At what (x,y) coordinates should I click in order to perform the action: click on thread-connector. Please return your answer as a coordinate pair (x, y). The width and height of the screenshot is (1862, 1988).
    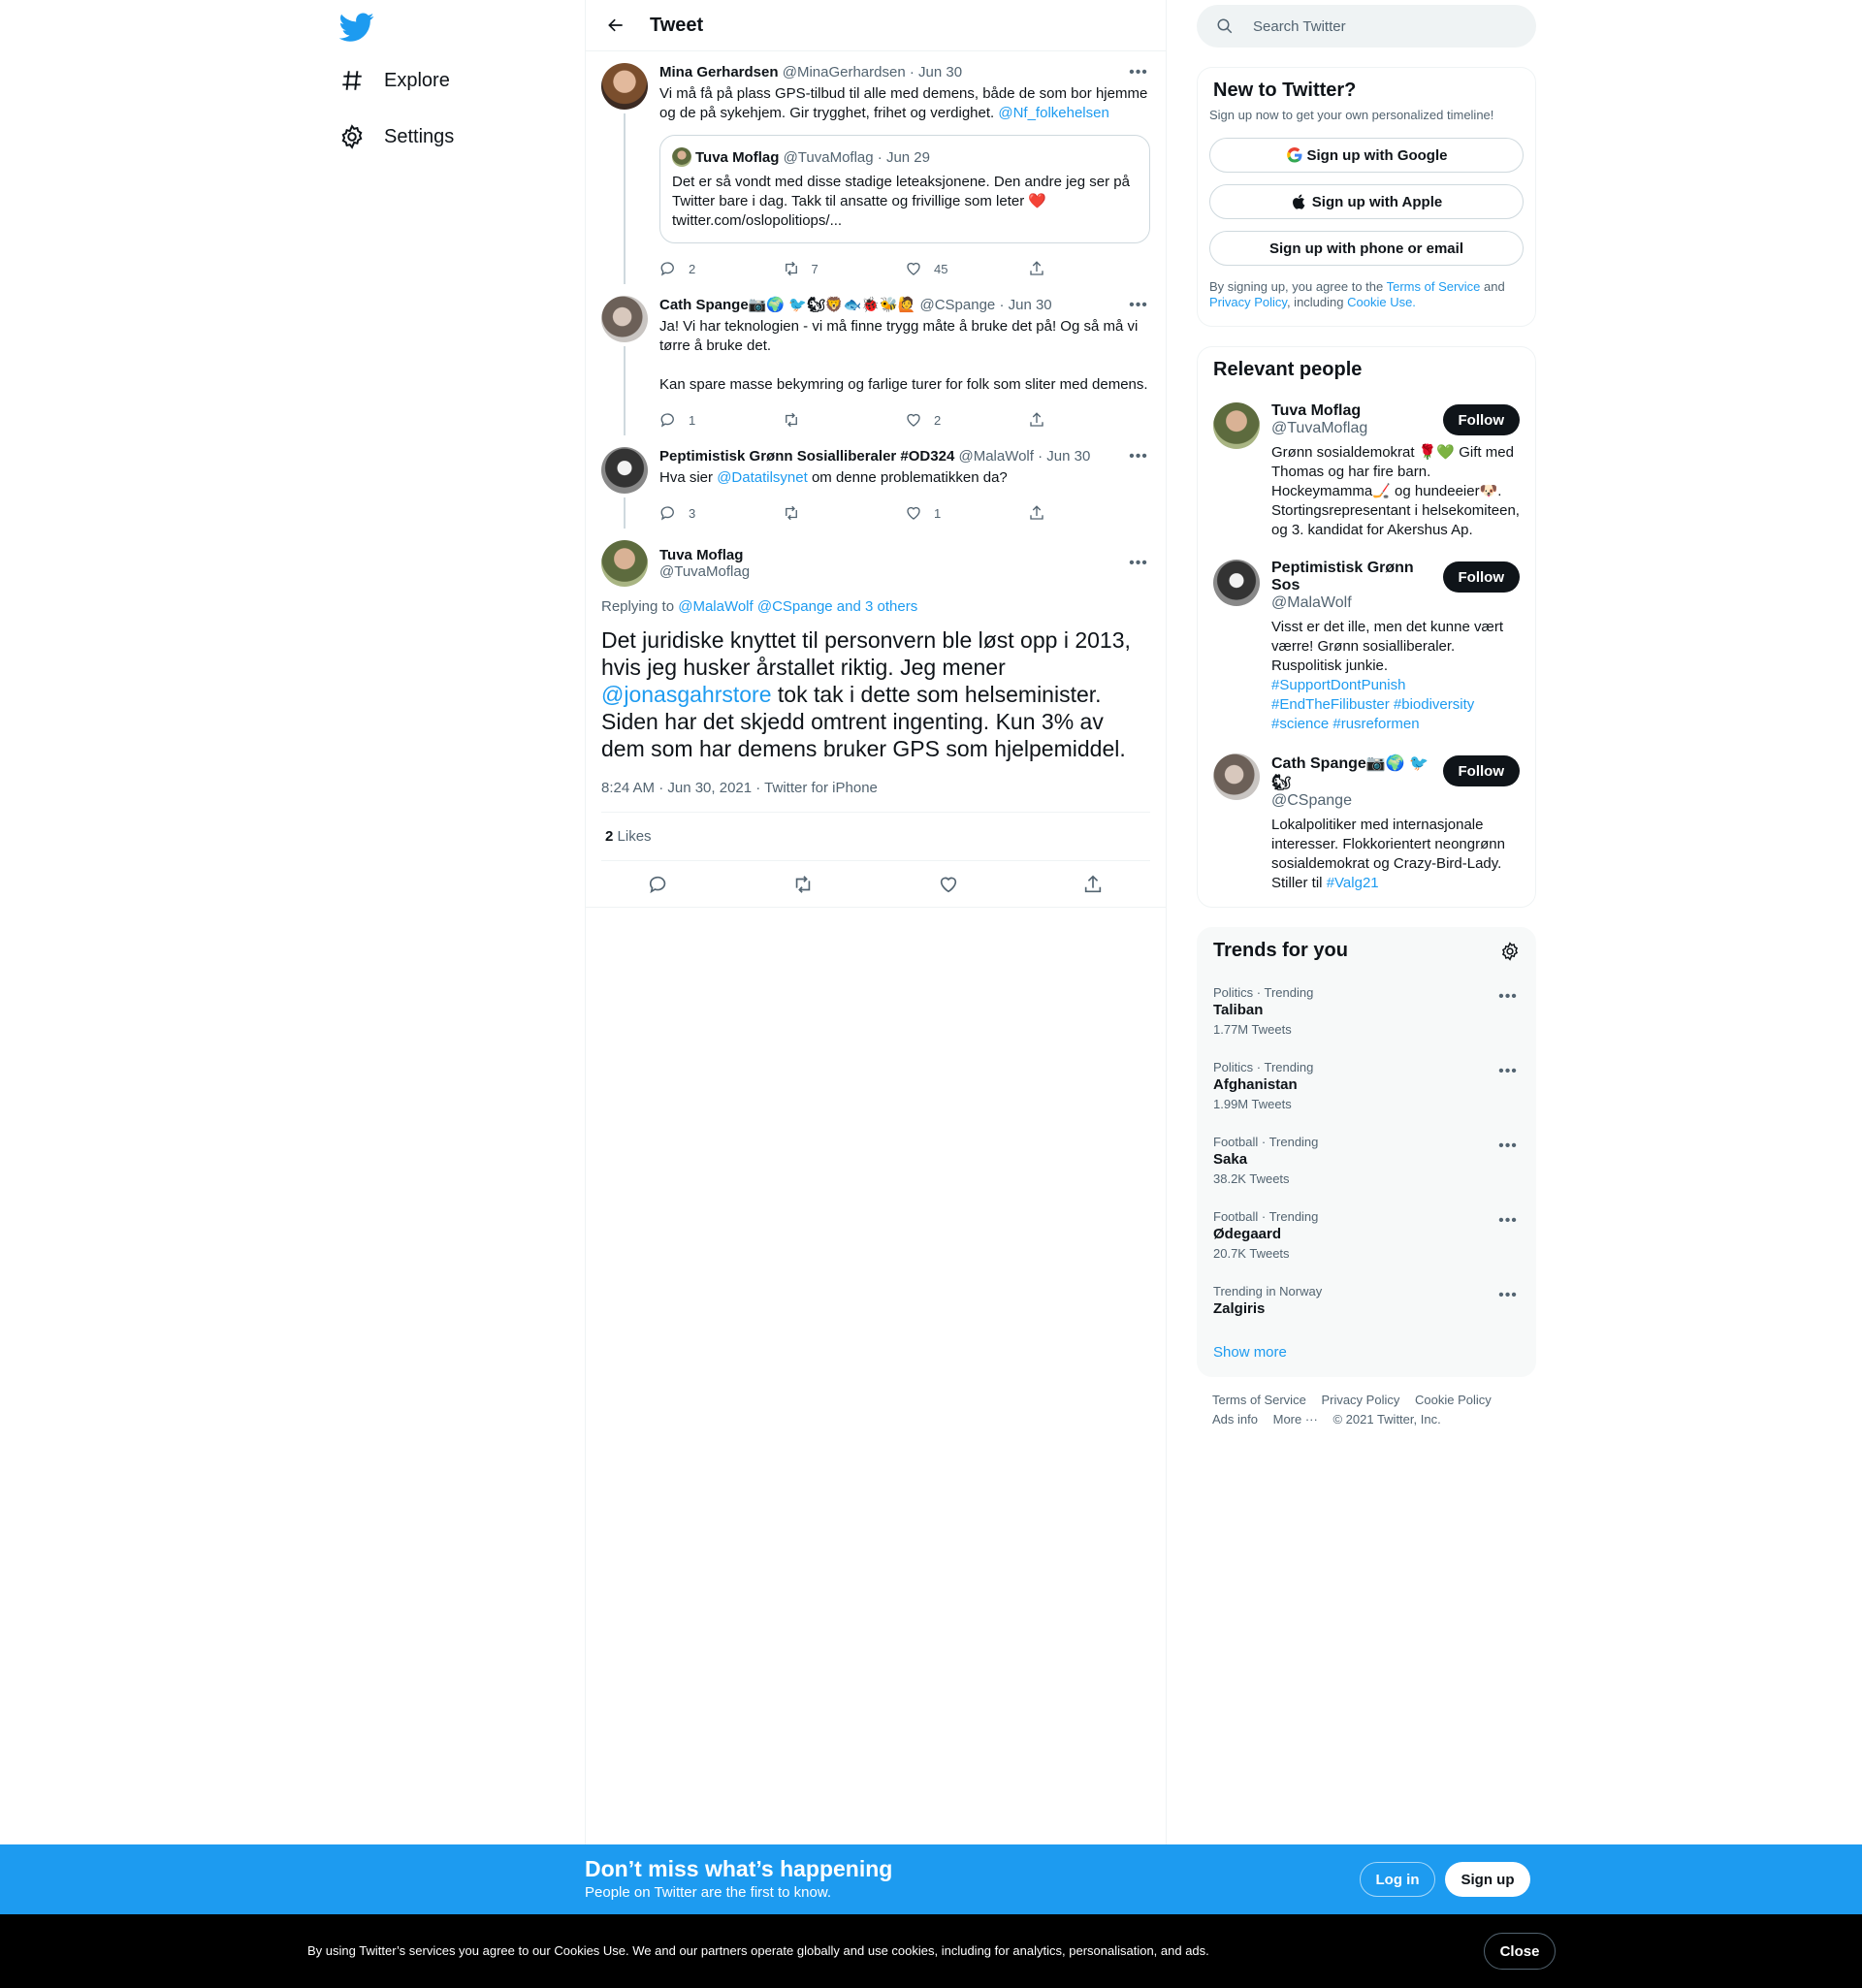
    Looking at the image, I should click on (625, 513).